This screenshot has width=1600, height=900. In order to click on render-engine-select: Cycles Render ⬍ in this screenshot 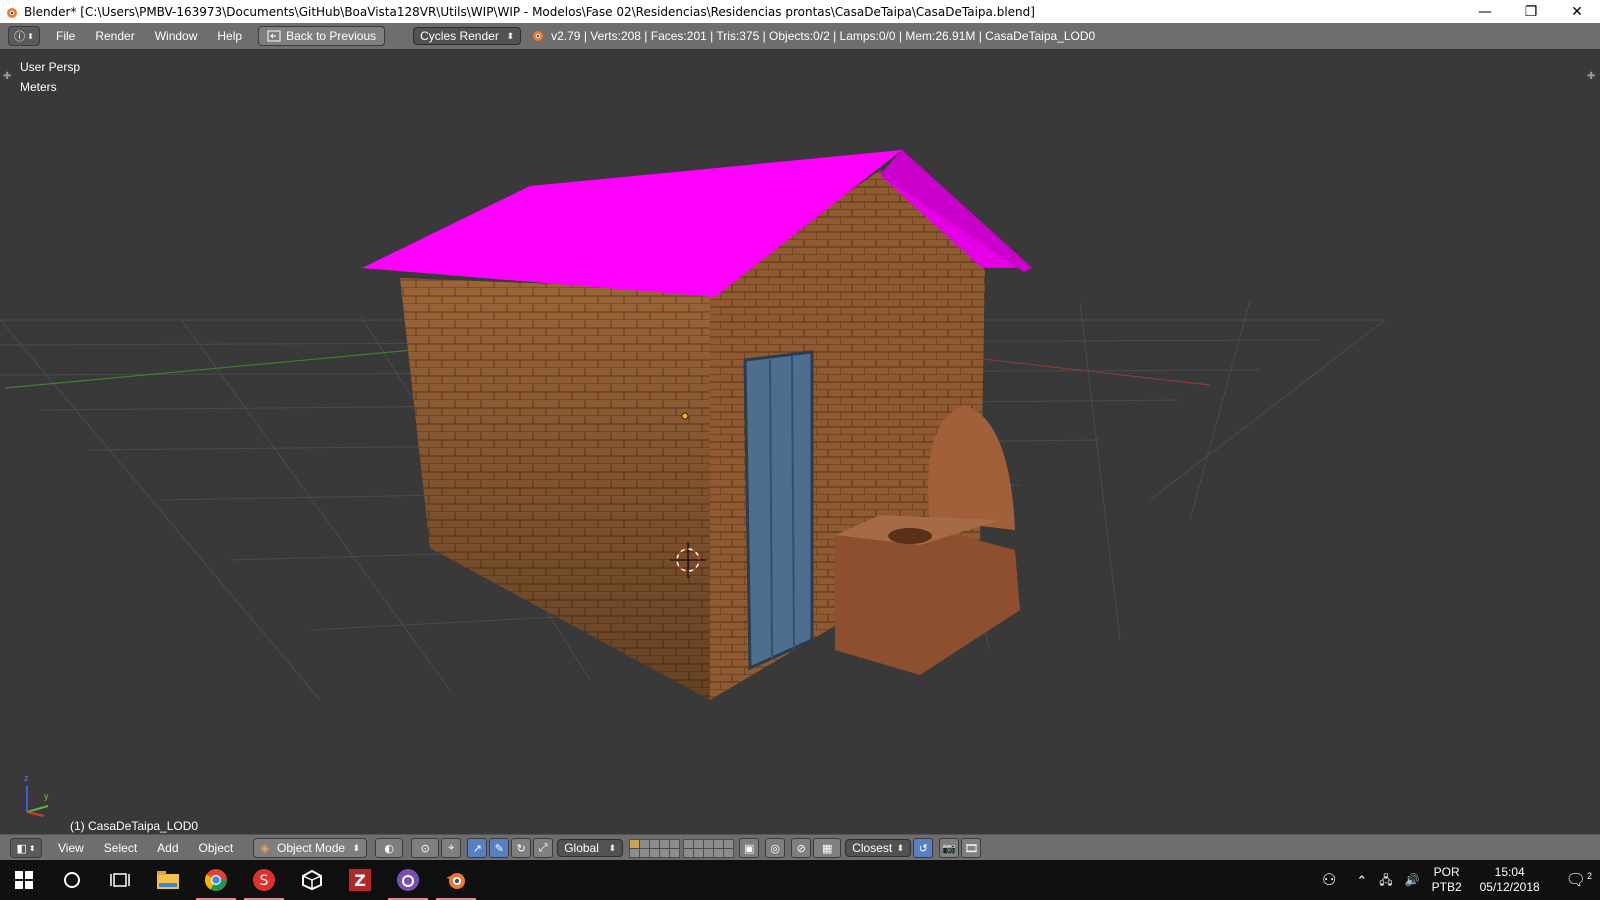, I will do `click(467, 36)`.